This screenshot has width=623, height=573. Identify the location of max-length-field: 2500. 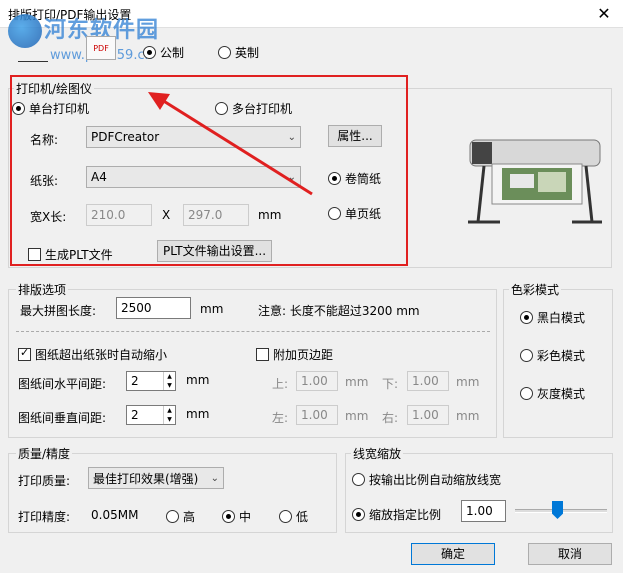
(153, 308).